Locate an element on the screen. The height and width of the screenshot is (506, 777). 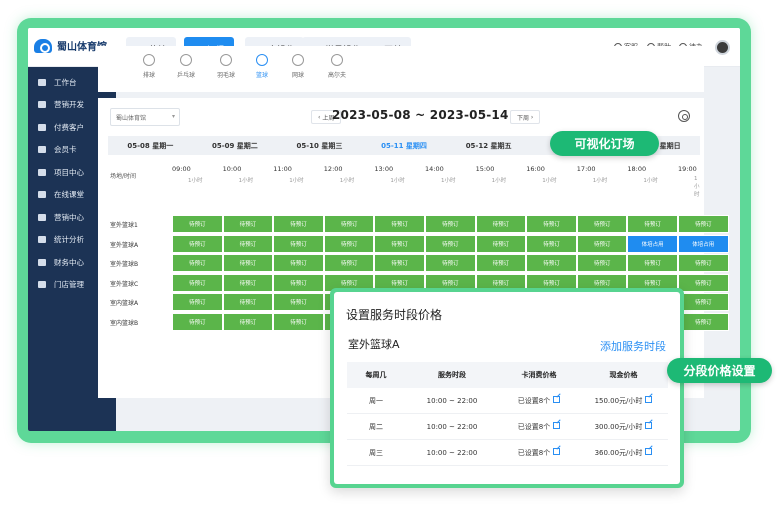
visual-booking-badge: 可视化订场 is located at coordinates (604, 143).